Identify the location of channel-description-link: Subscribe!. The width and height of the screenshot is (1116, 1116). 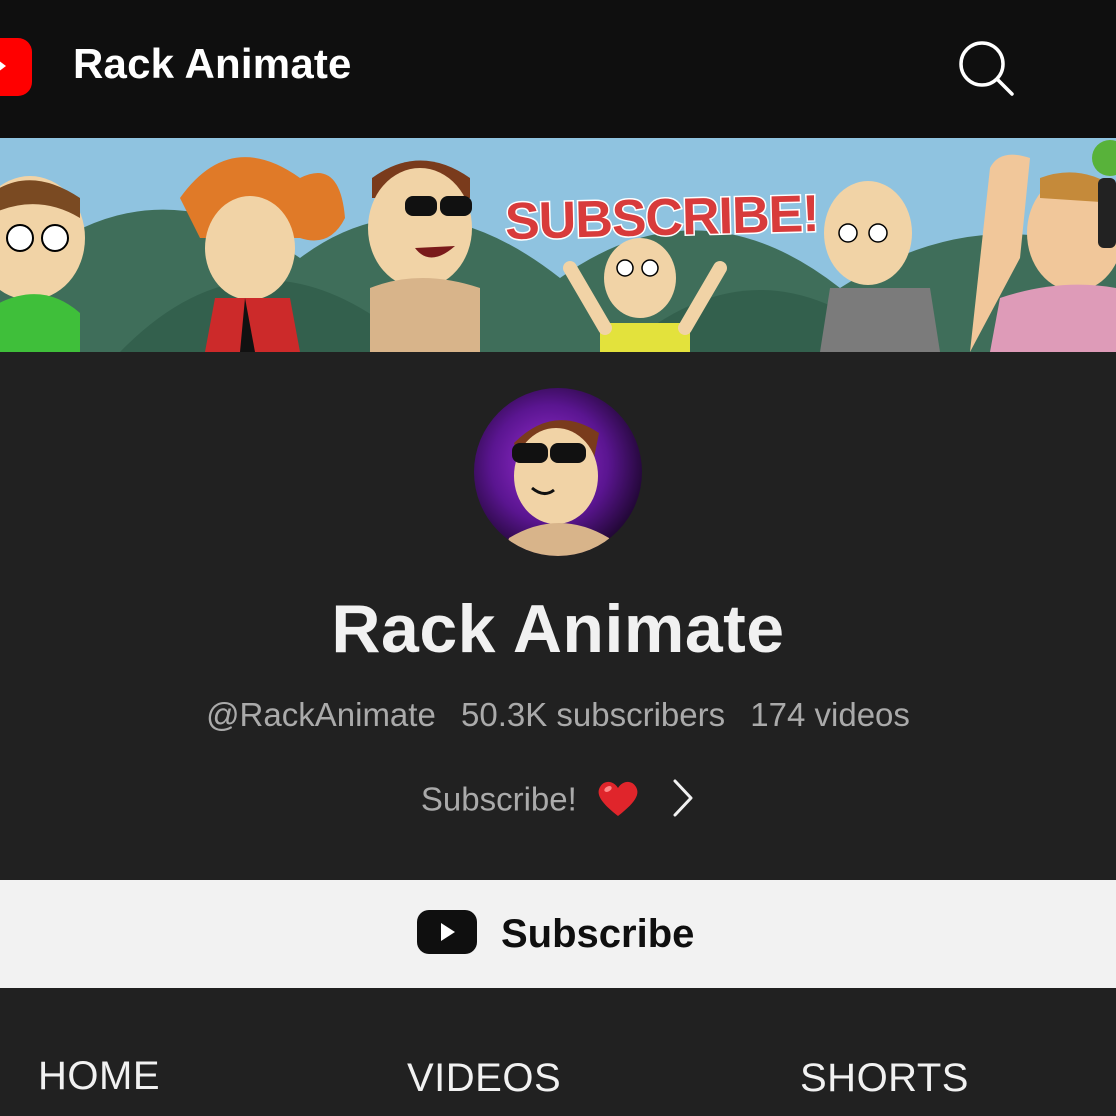
(558, 802).